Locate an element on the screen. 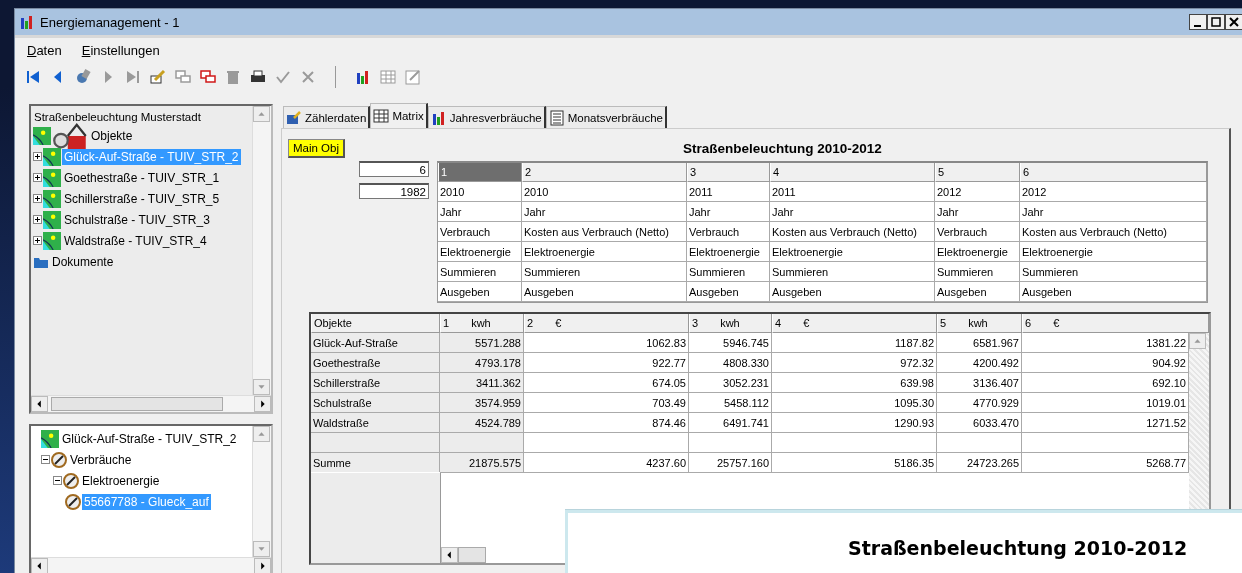 This screenshot has height=573, width=1242. column-header: 2 € is located at coordinates (606, 323).